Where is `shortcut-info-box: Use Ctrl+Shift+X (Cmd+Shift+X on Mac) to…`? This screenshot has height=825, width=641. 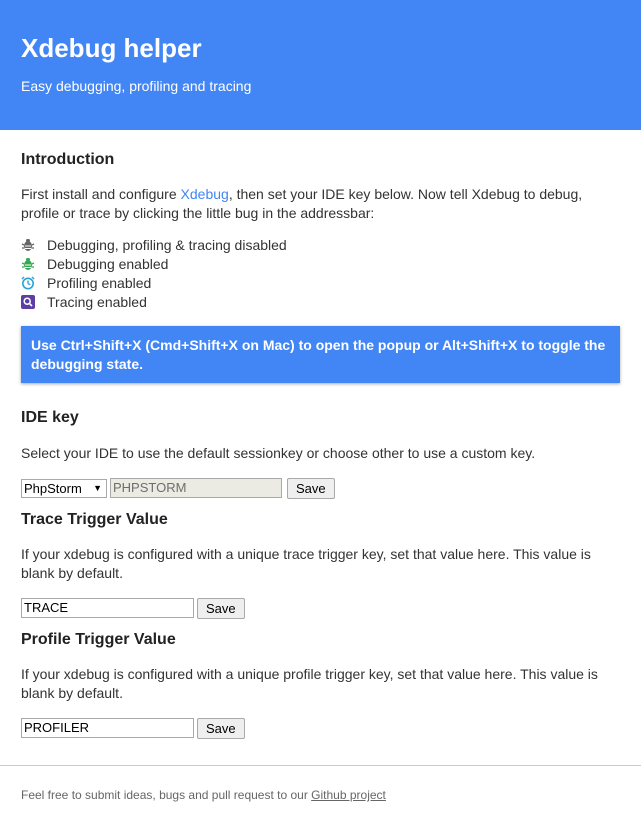
shortcut-info-box: Use Ctrl+Shift+X (Cmd+Shift+X on Mac) to… is located at coordinates (320, 354).